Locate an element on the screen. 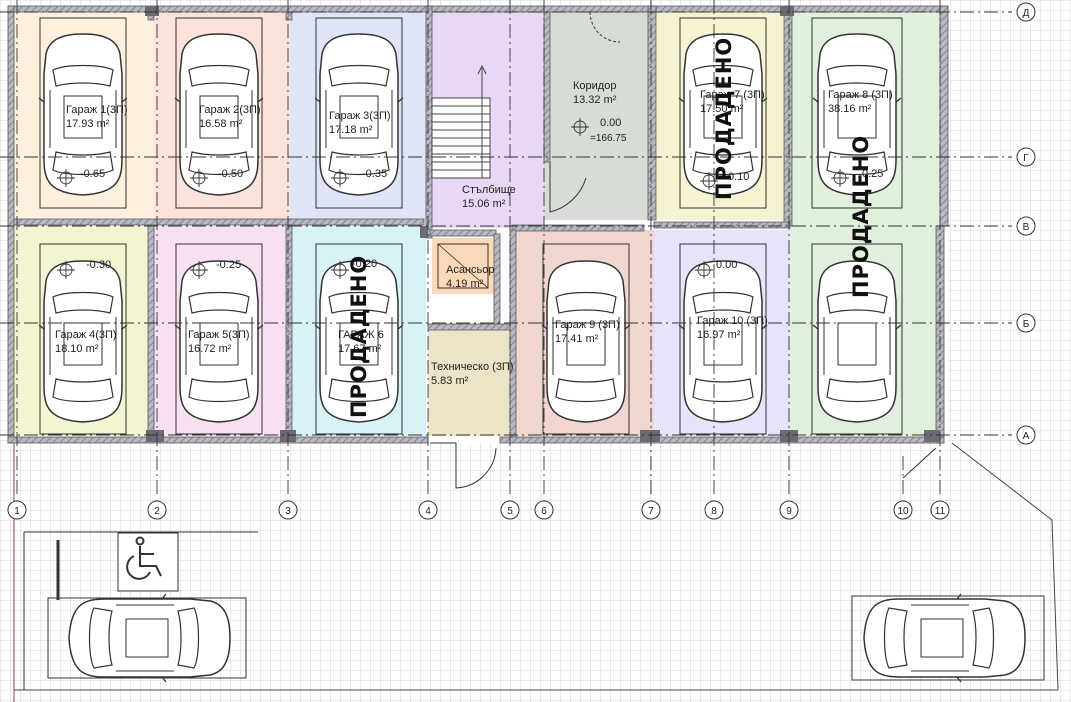 The width and height of the screenshot is (1071, 702). svg-text: 10 is located at coordinates (903, 511).